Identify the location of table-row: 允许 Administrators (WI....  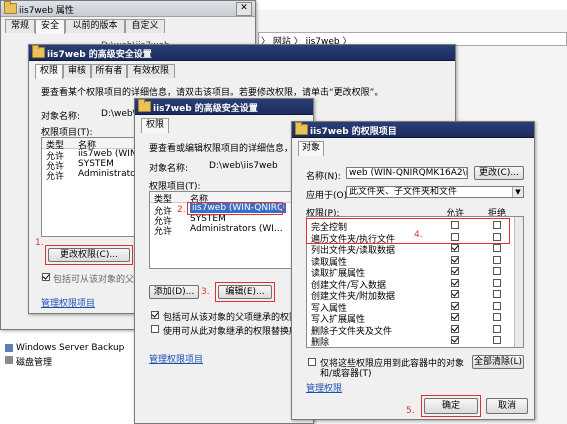
(230, 230).